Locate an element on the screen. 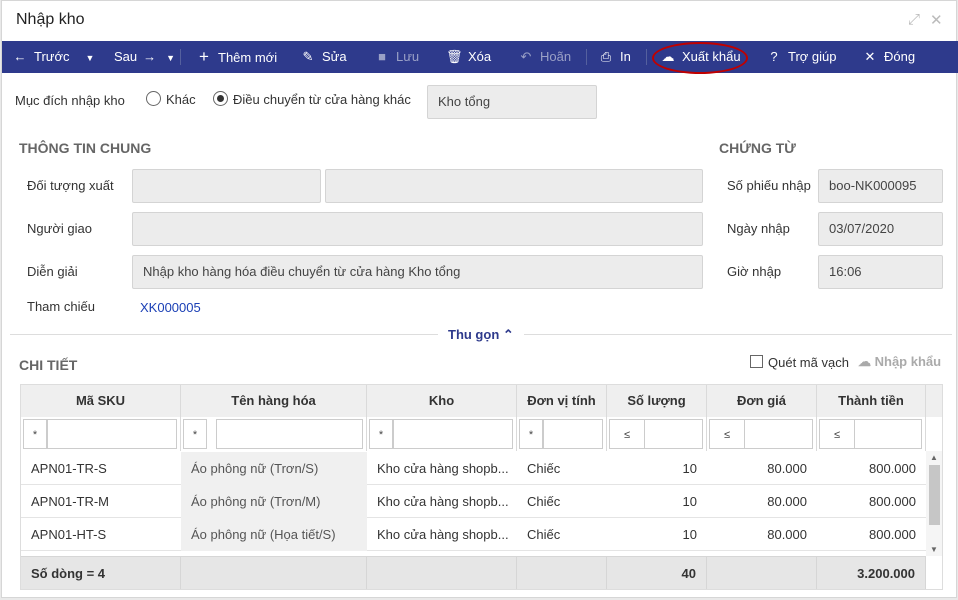  header-spacer is located at coordinates (934, 401).